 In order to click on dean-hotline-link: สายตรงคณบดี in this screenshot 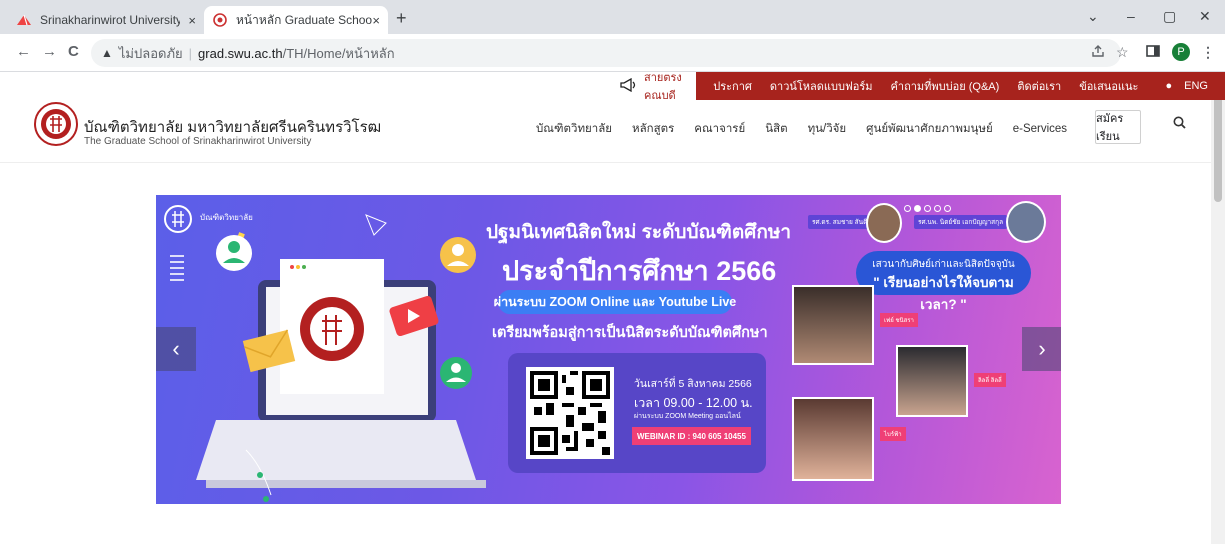, I will do `click(652, 86)`.